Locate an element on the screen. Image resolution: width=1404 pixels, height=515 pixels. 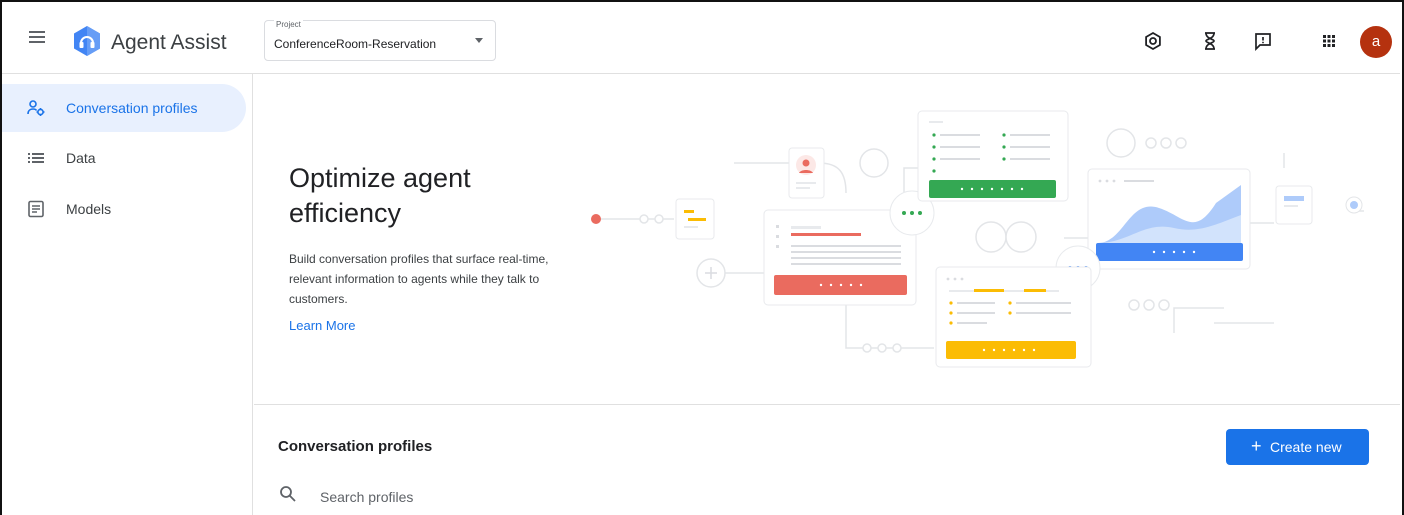
section-title: Conversation profiles is located at coordinates (355, 446).